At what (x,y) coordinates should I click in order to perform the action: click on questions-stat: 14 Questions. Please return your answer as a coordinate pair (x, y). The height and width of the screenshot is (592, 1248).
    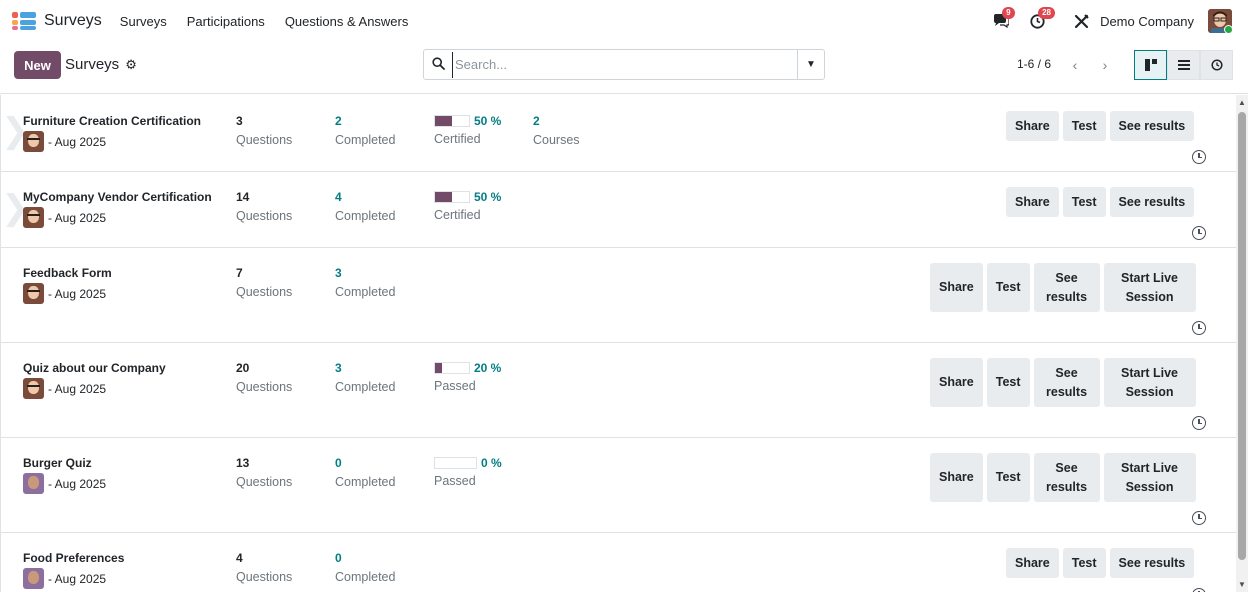
    Looking at the image, I should click on (264, 206).